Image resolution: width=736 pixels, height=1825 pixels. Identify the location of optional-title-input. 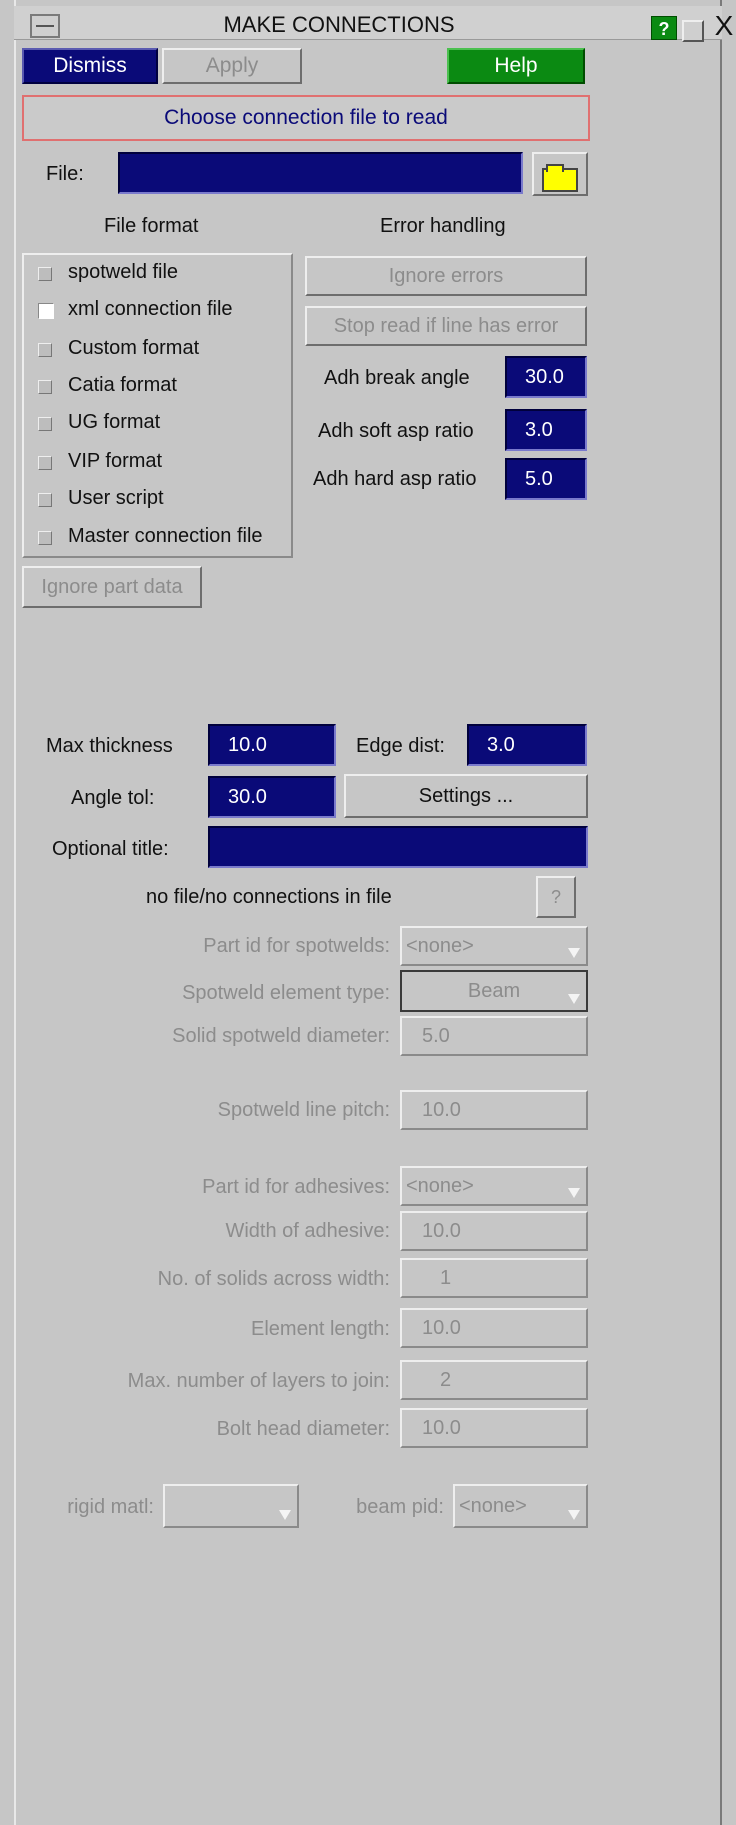
(398, 847).